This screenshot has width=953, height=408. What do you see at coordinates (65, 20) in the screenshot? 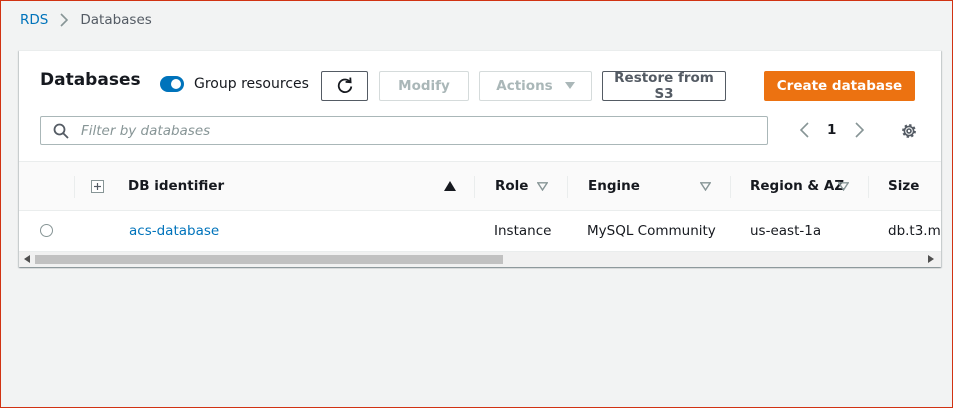
I see `chevron-right-icon` at bounding box center [65, 20].